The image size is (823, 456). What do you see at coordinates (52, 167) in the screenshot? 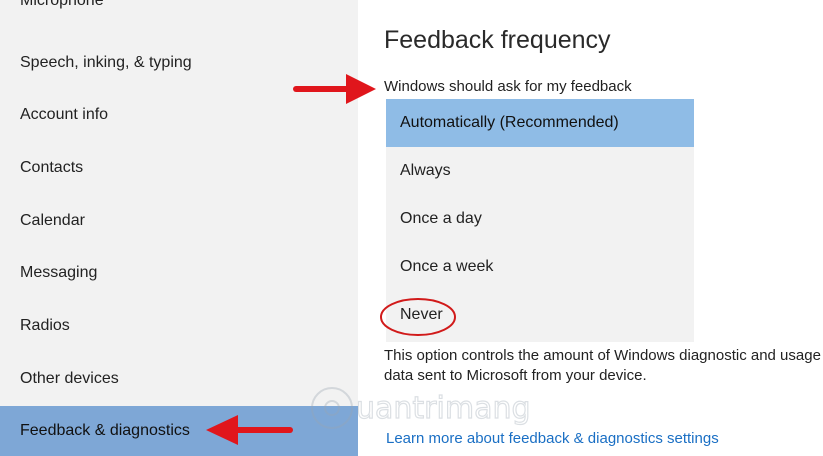
I see `sidebar-item-label: Contacts` at bounding box center [52, 167].